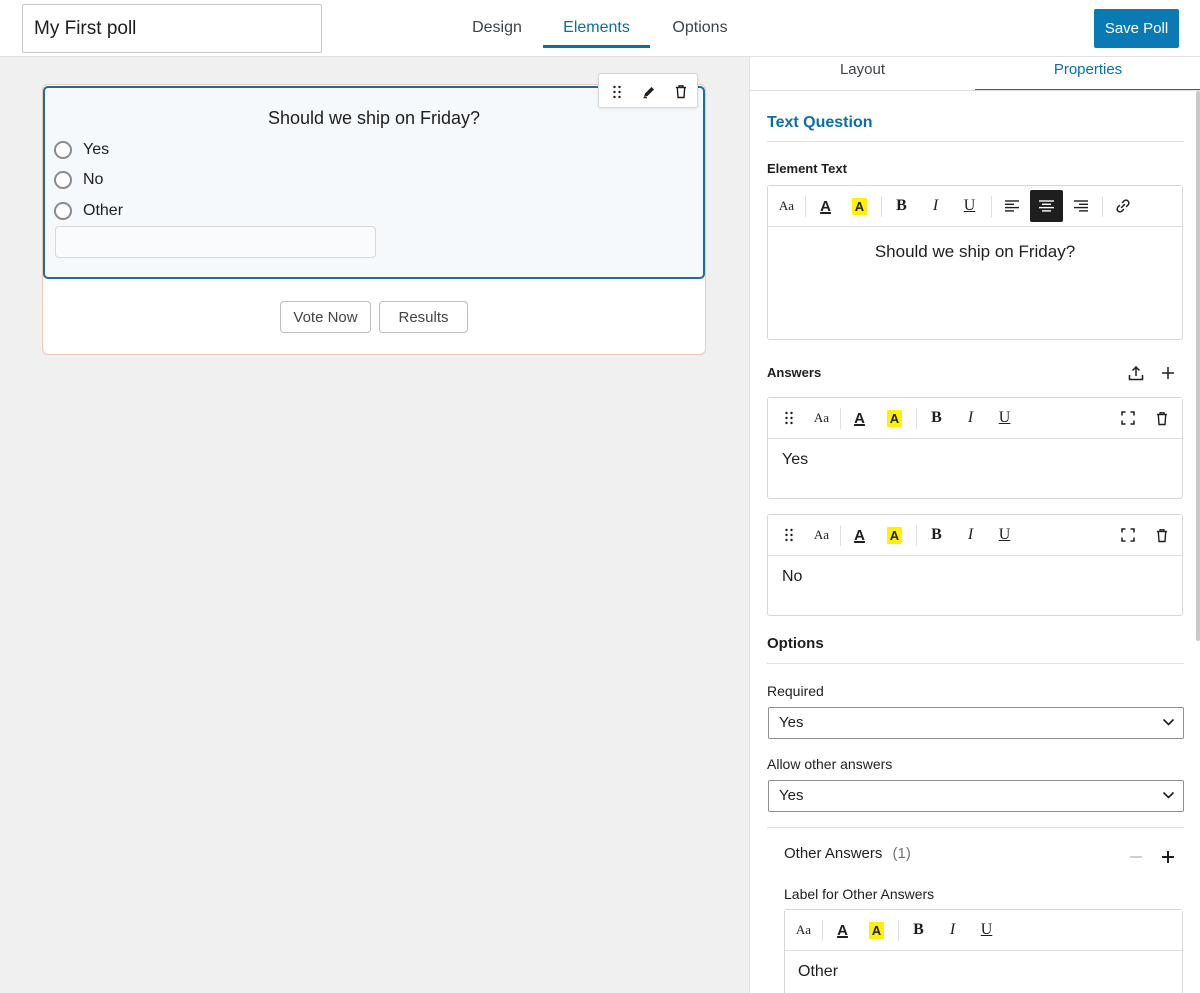 The height and width of the screenshot is (993, 1200). What do you see at coordinates (1080, 206) in the screenshot?
I see `align-right-icon` at bounding box center [1080, 206].